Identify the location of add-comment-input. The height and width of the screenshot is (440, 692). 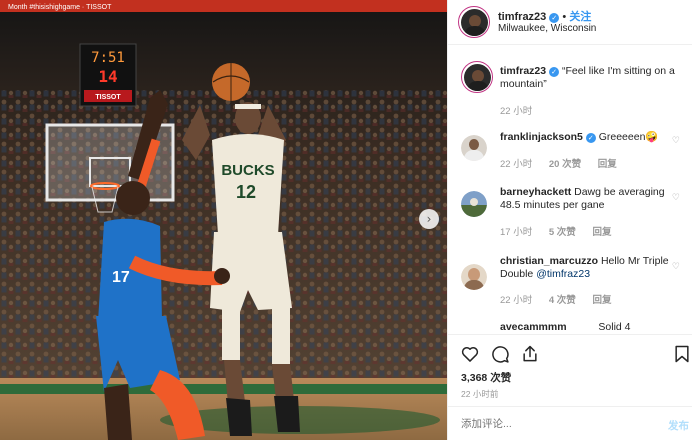
(551, 424).